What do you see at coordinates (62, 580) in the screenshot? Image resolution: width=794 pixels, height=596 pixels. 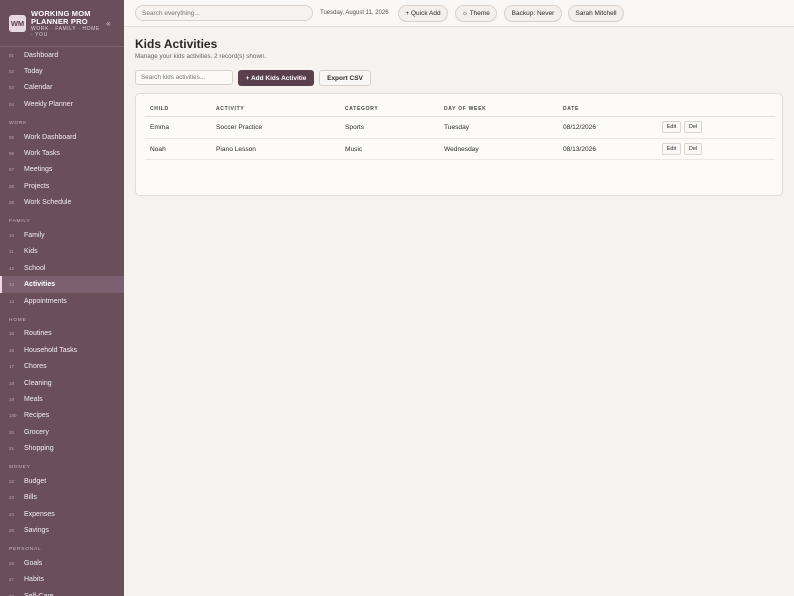 I see `sidebar-item-habits: 27 Habits` at bounding box center [62, 580].